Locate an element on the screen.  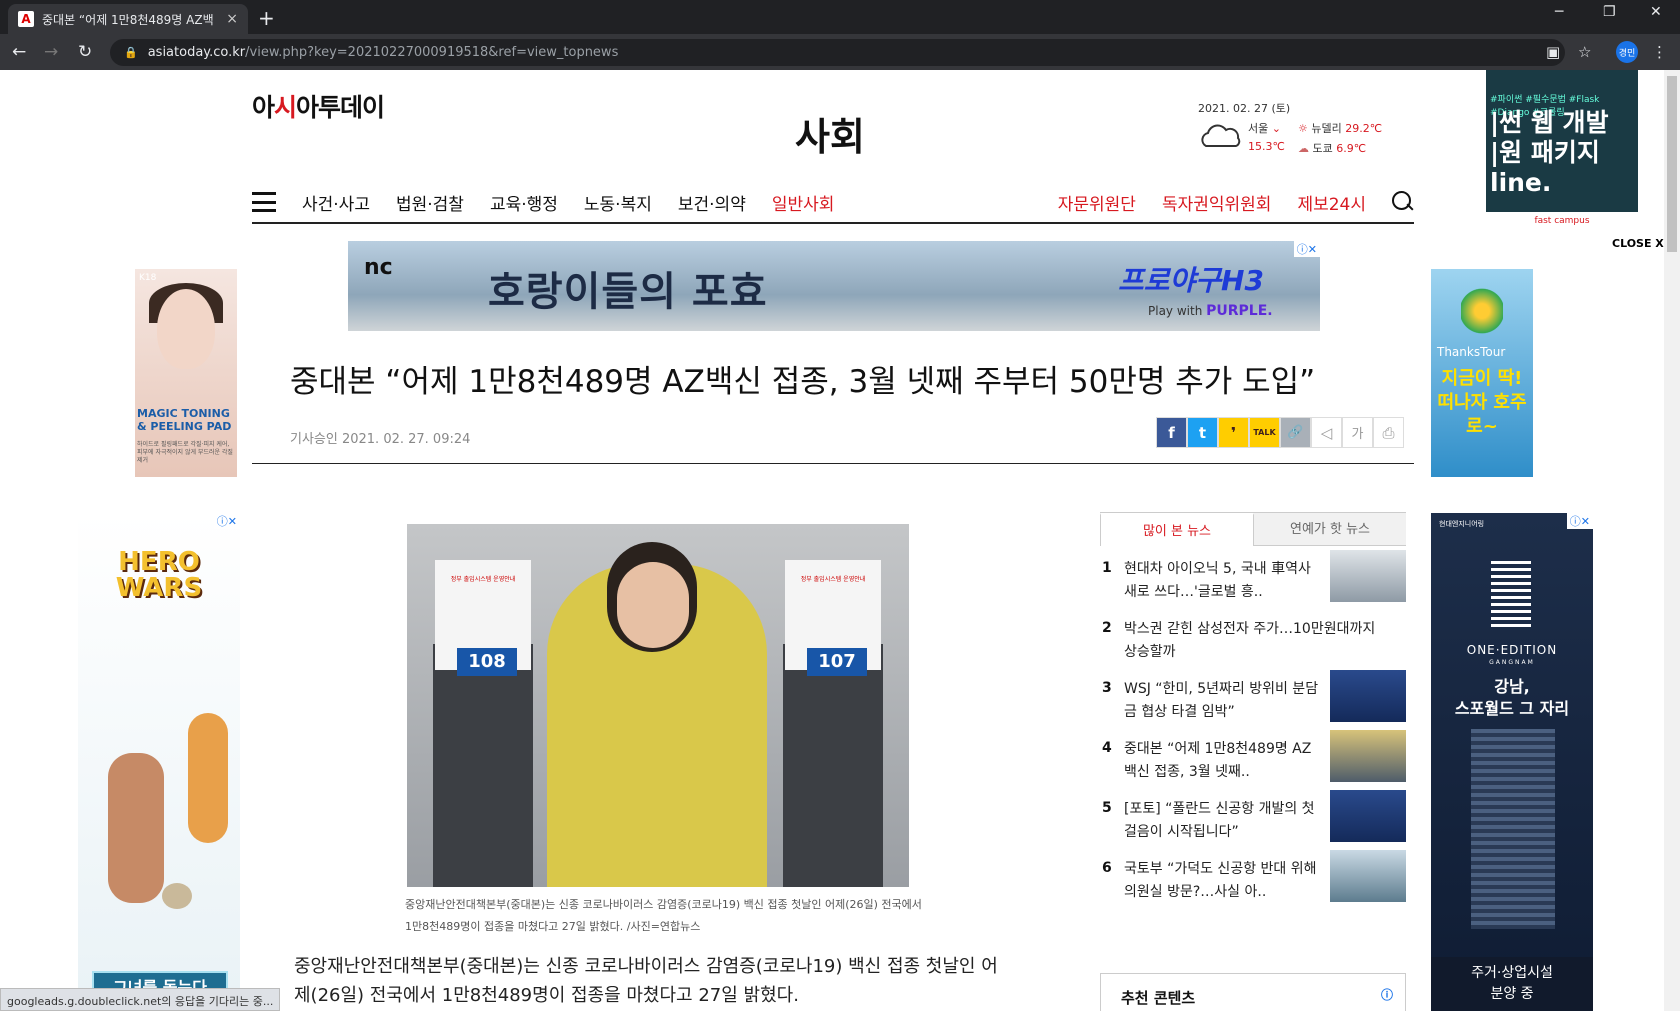
facebook-icon: f is located at coordinates (1171, 432).